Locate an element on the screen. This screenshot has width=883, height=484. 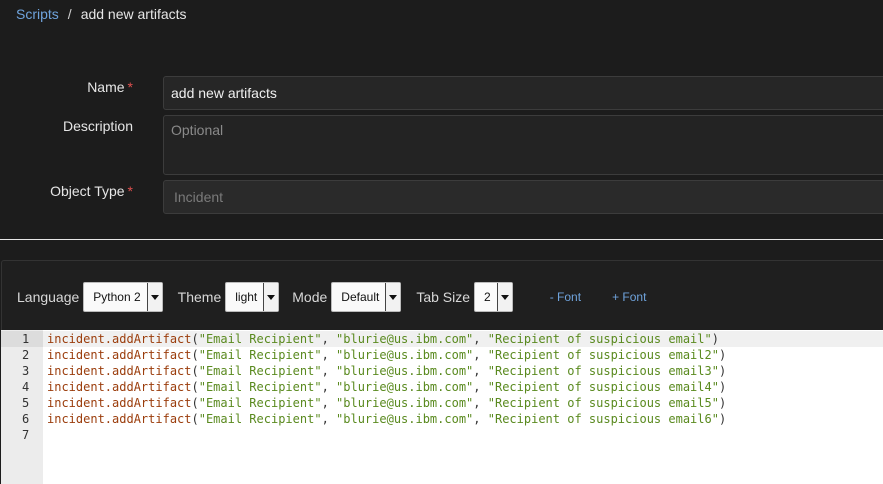
tab-size-label: Tab Size is located at coordinates (443, 297).